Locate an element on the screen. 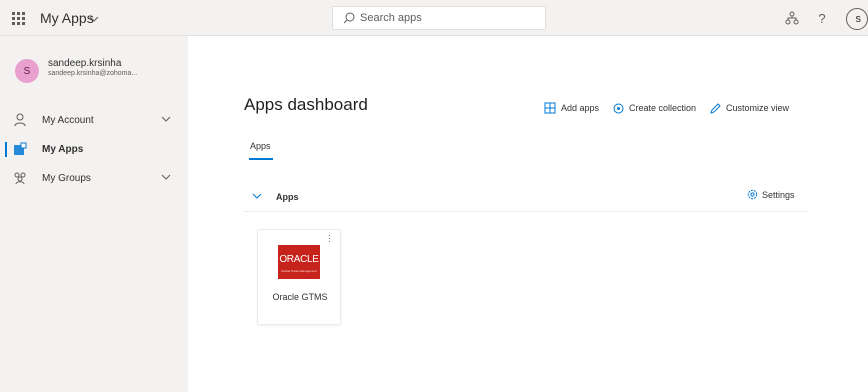 The width and height of the screenshot is (868, 392). settings-label: Settings is located at coordinates (778, 194).